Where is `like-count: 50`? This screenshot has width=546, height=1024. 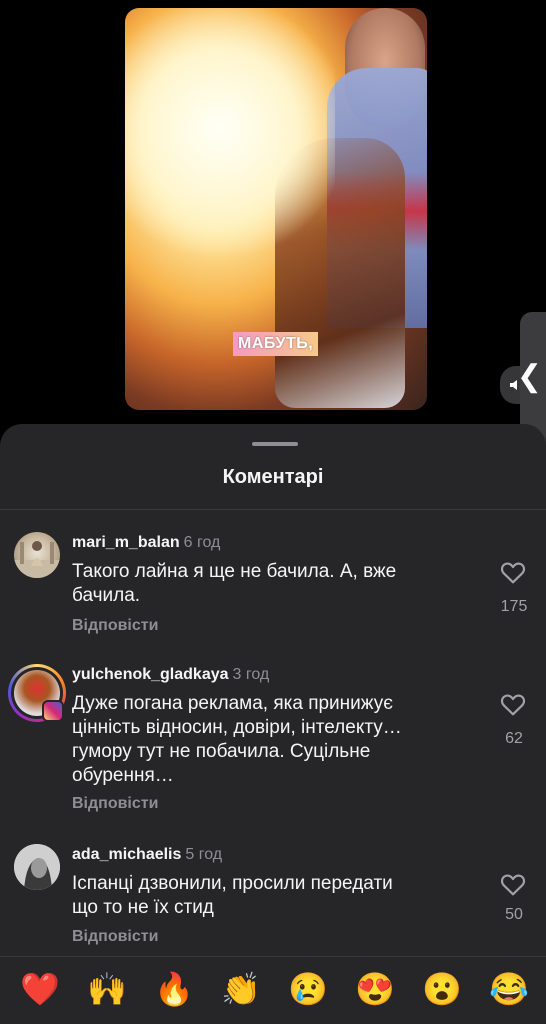
like-count: 50 is located at coordinates (514, 914).